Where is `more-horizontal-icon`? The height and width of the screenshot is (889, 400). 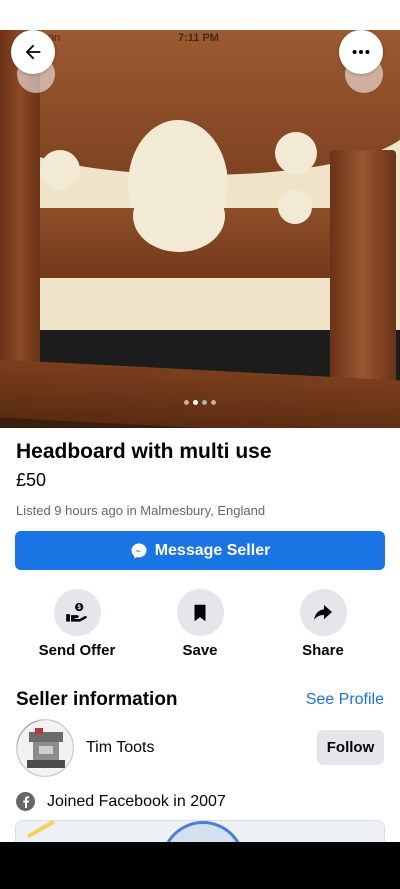 more-horizontal-icon is located at coordinates (361, 52).